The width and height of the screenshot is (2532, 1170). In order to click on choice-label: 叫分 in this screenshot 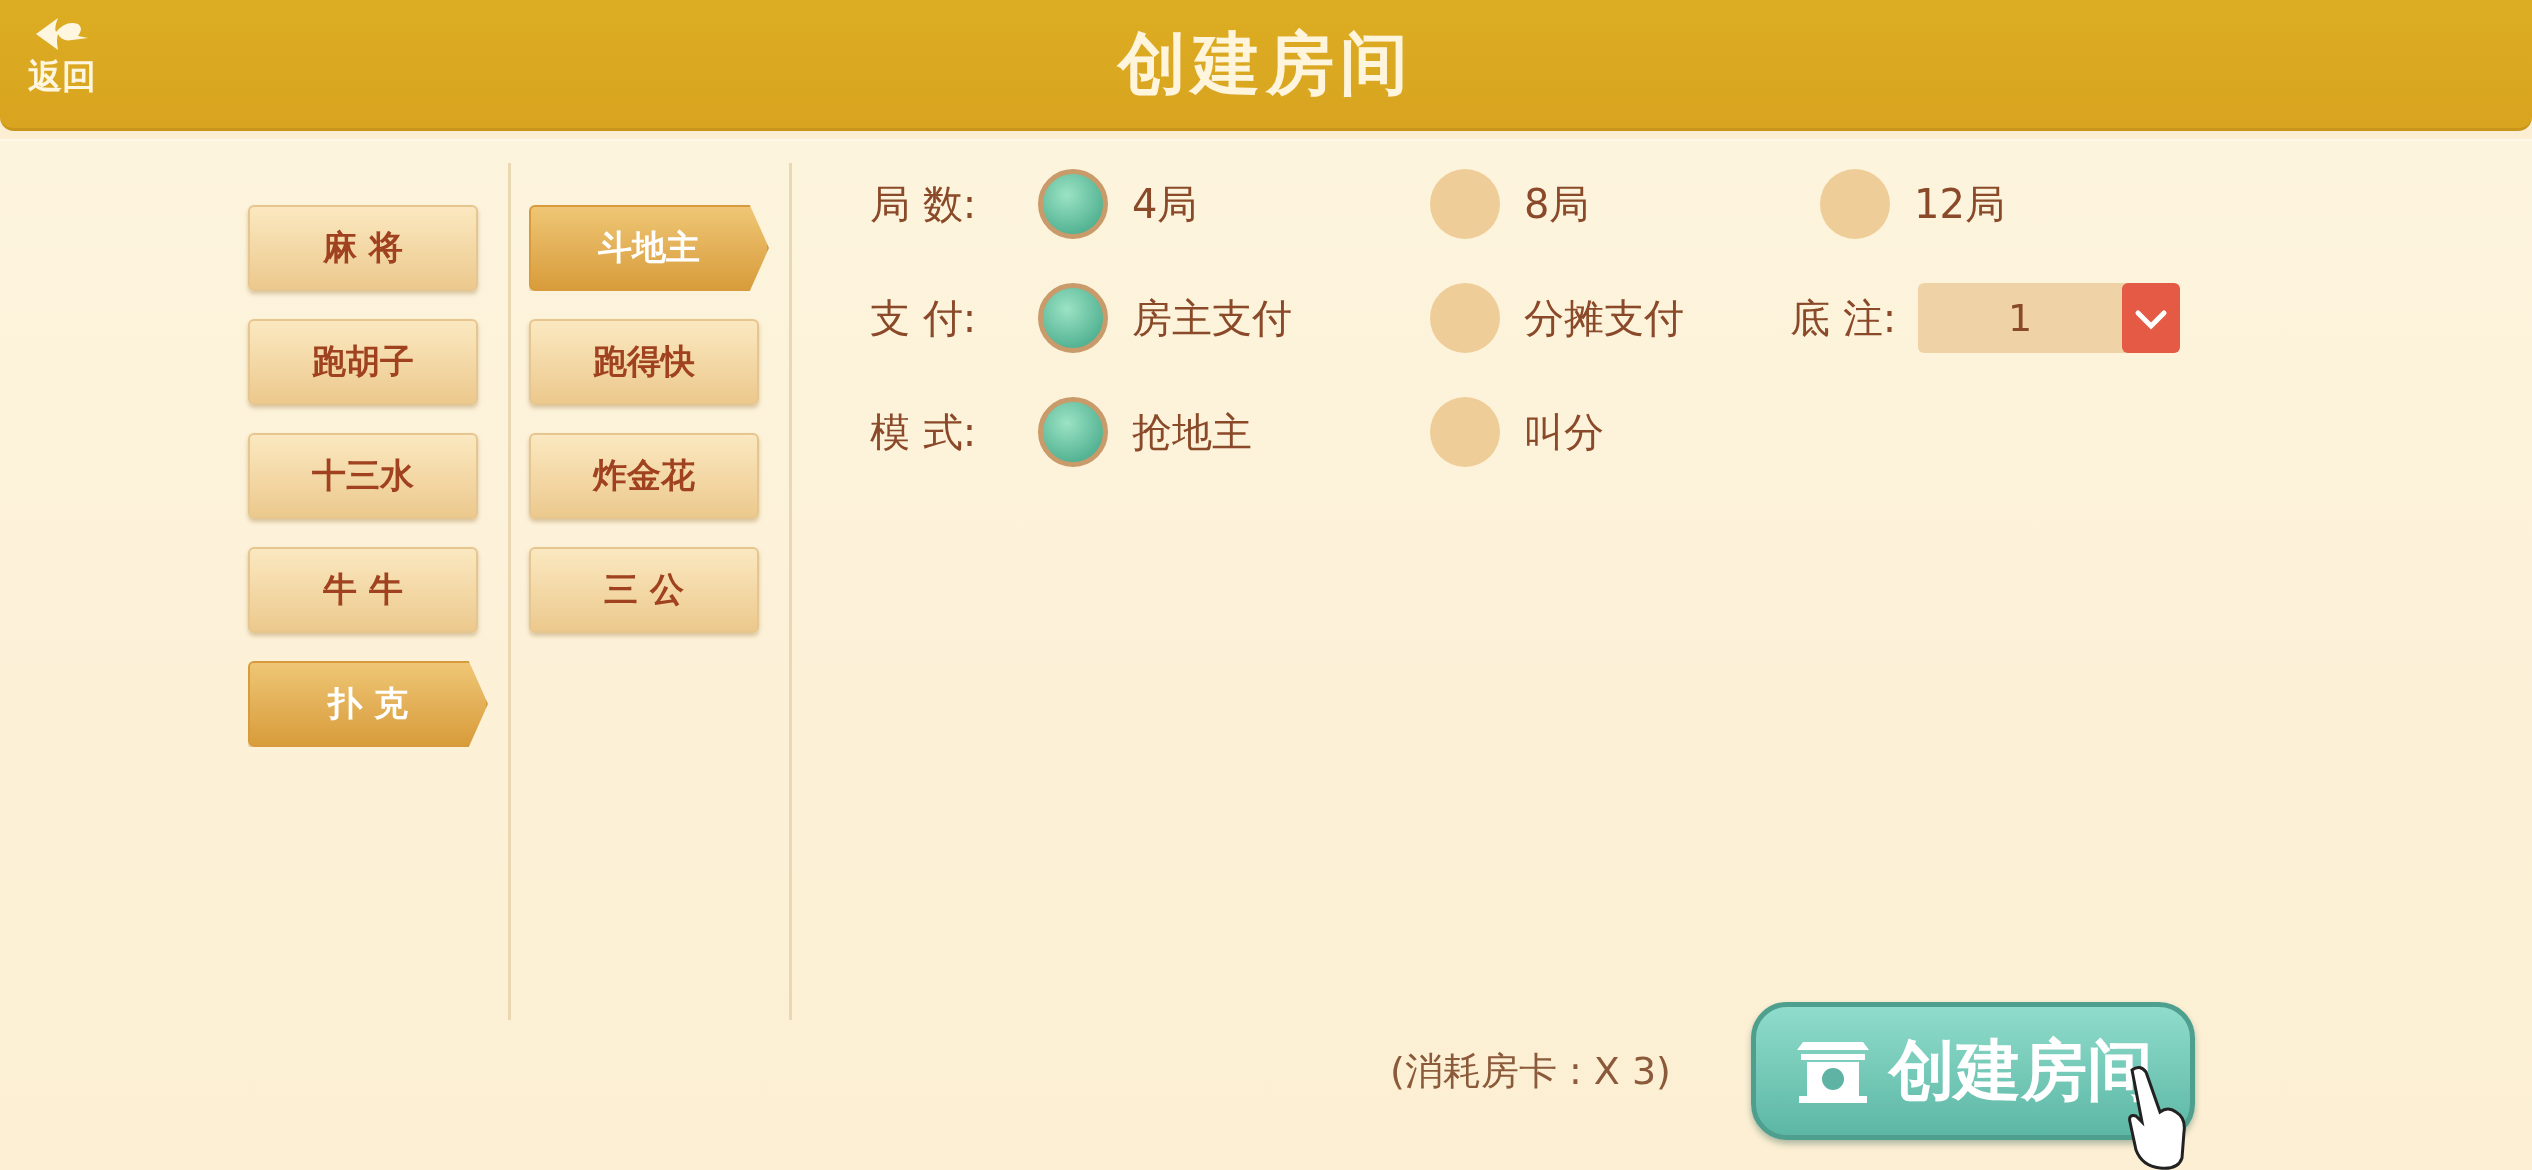, I will do `click(1564, 432)`.